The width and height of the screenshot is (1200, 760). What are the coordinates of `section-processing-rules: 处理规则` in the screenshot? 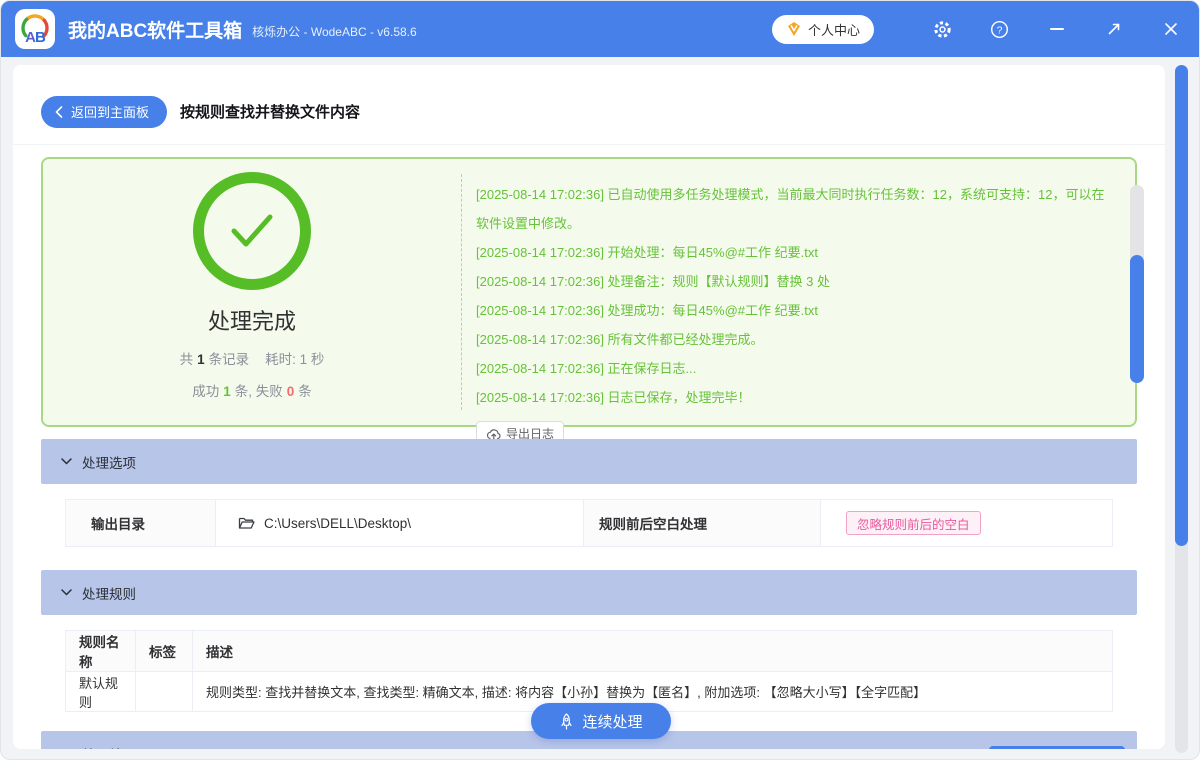 It's located at (589, 592).